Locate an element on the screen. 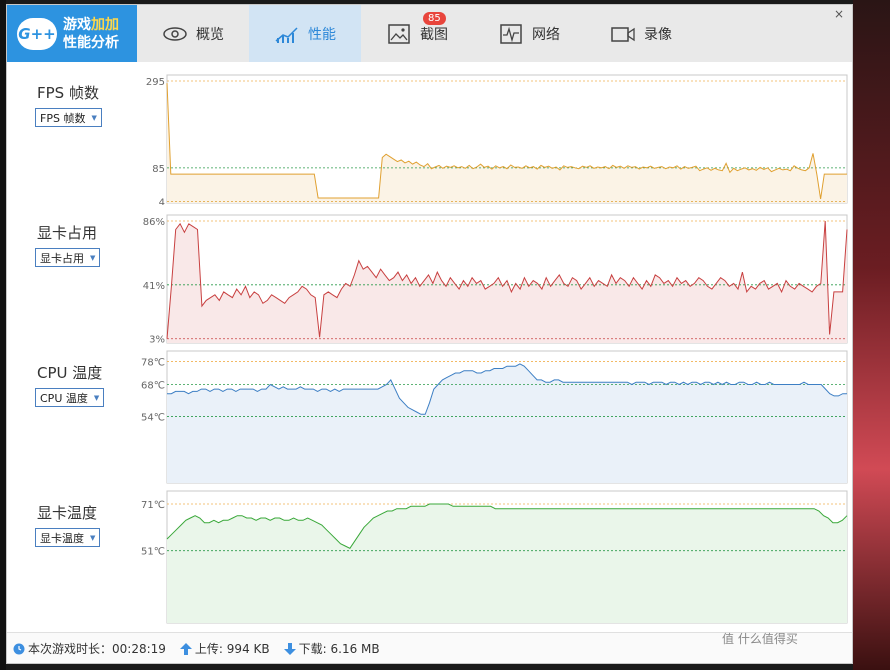 The width and height of the screenshot is (890, 670). cpu-temp-select-value: CPU 温度 is located at coordinates (64, 398).